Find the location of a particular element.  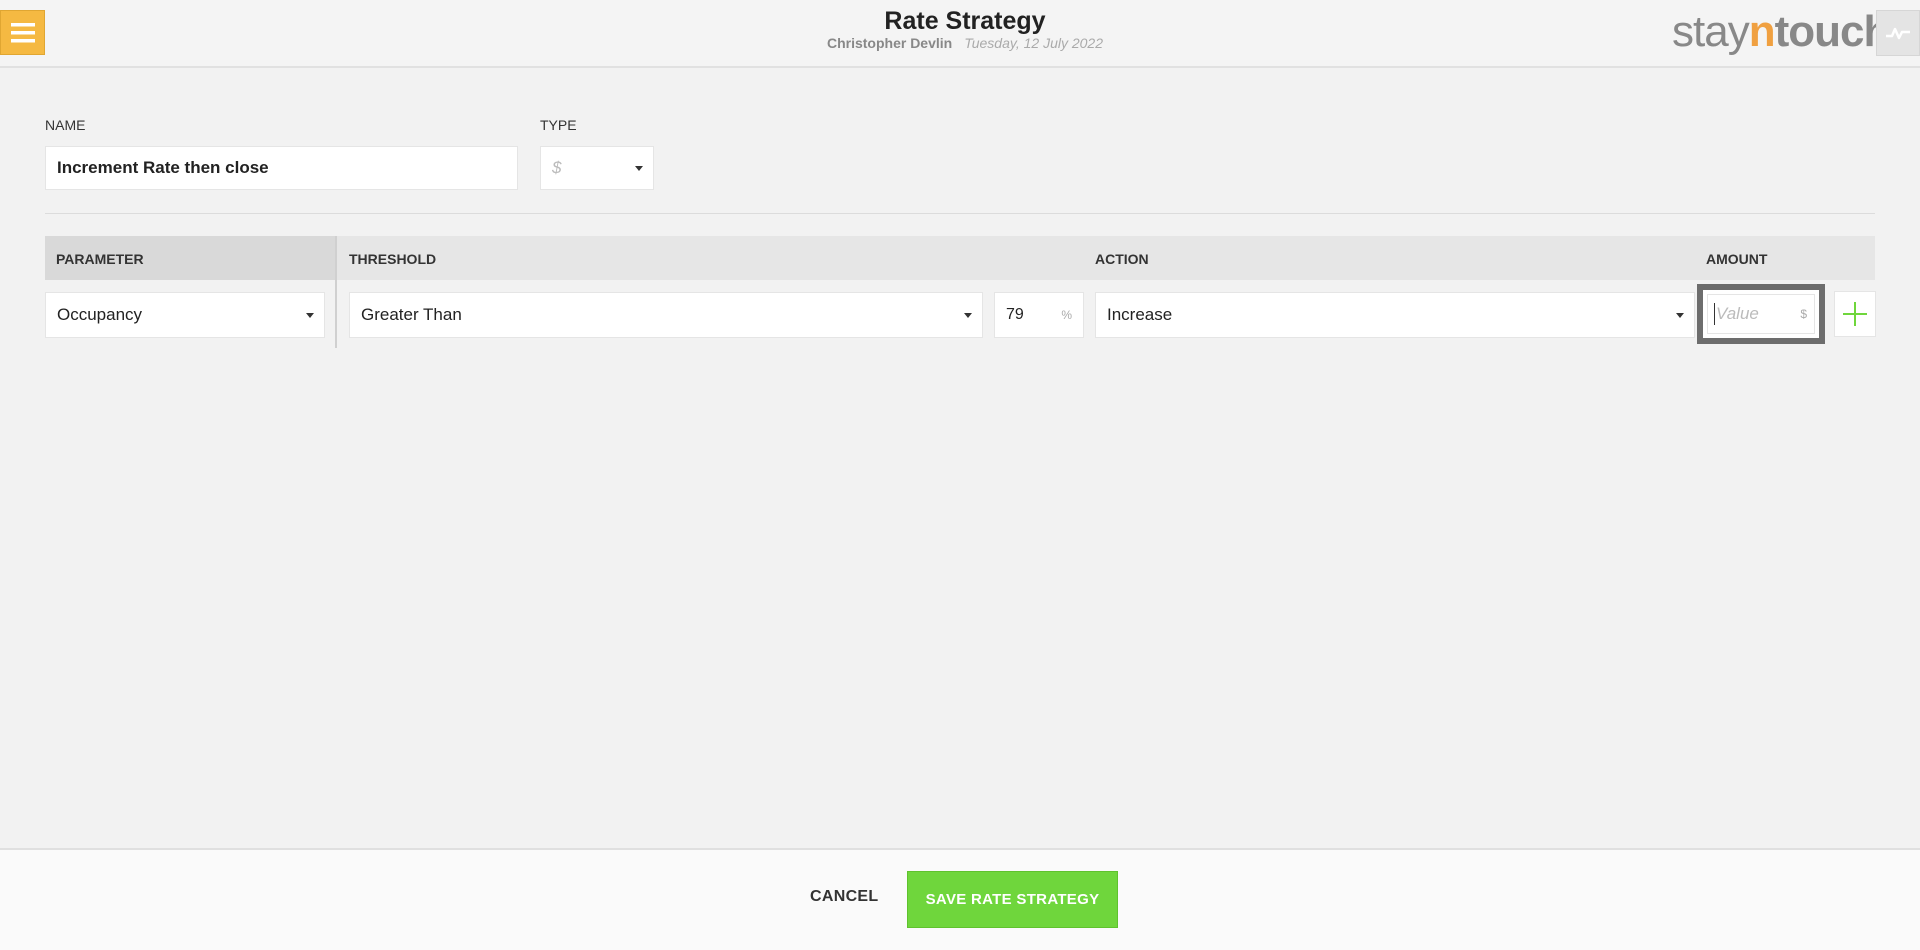

name-label: NAME is located at coordinates (65, 125).